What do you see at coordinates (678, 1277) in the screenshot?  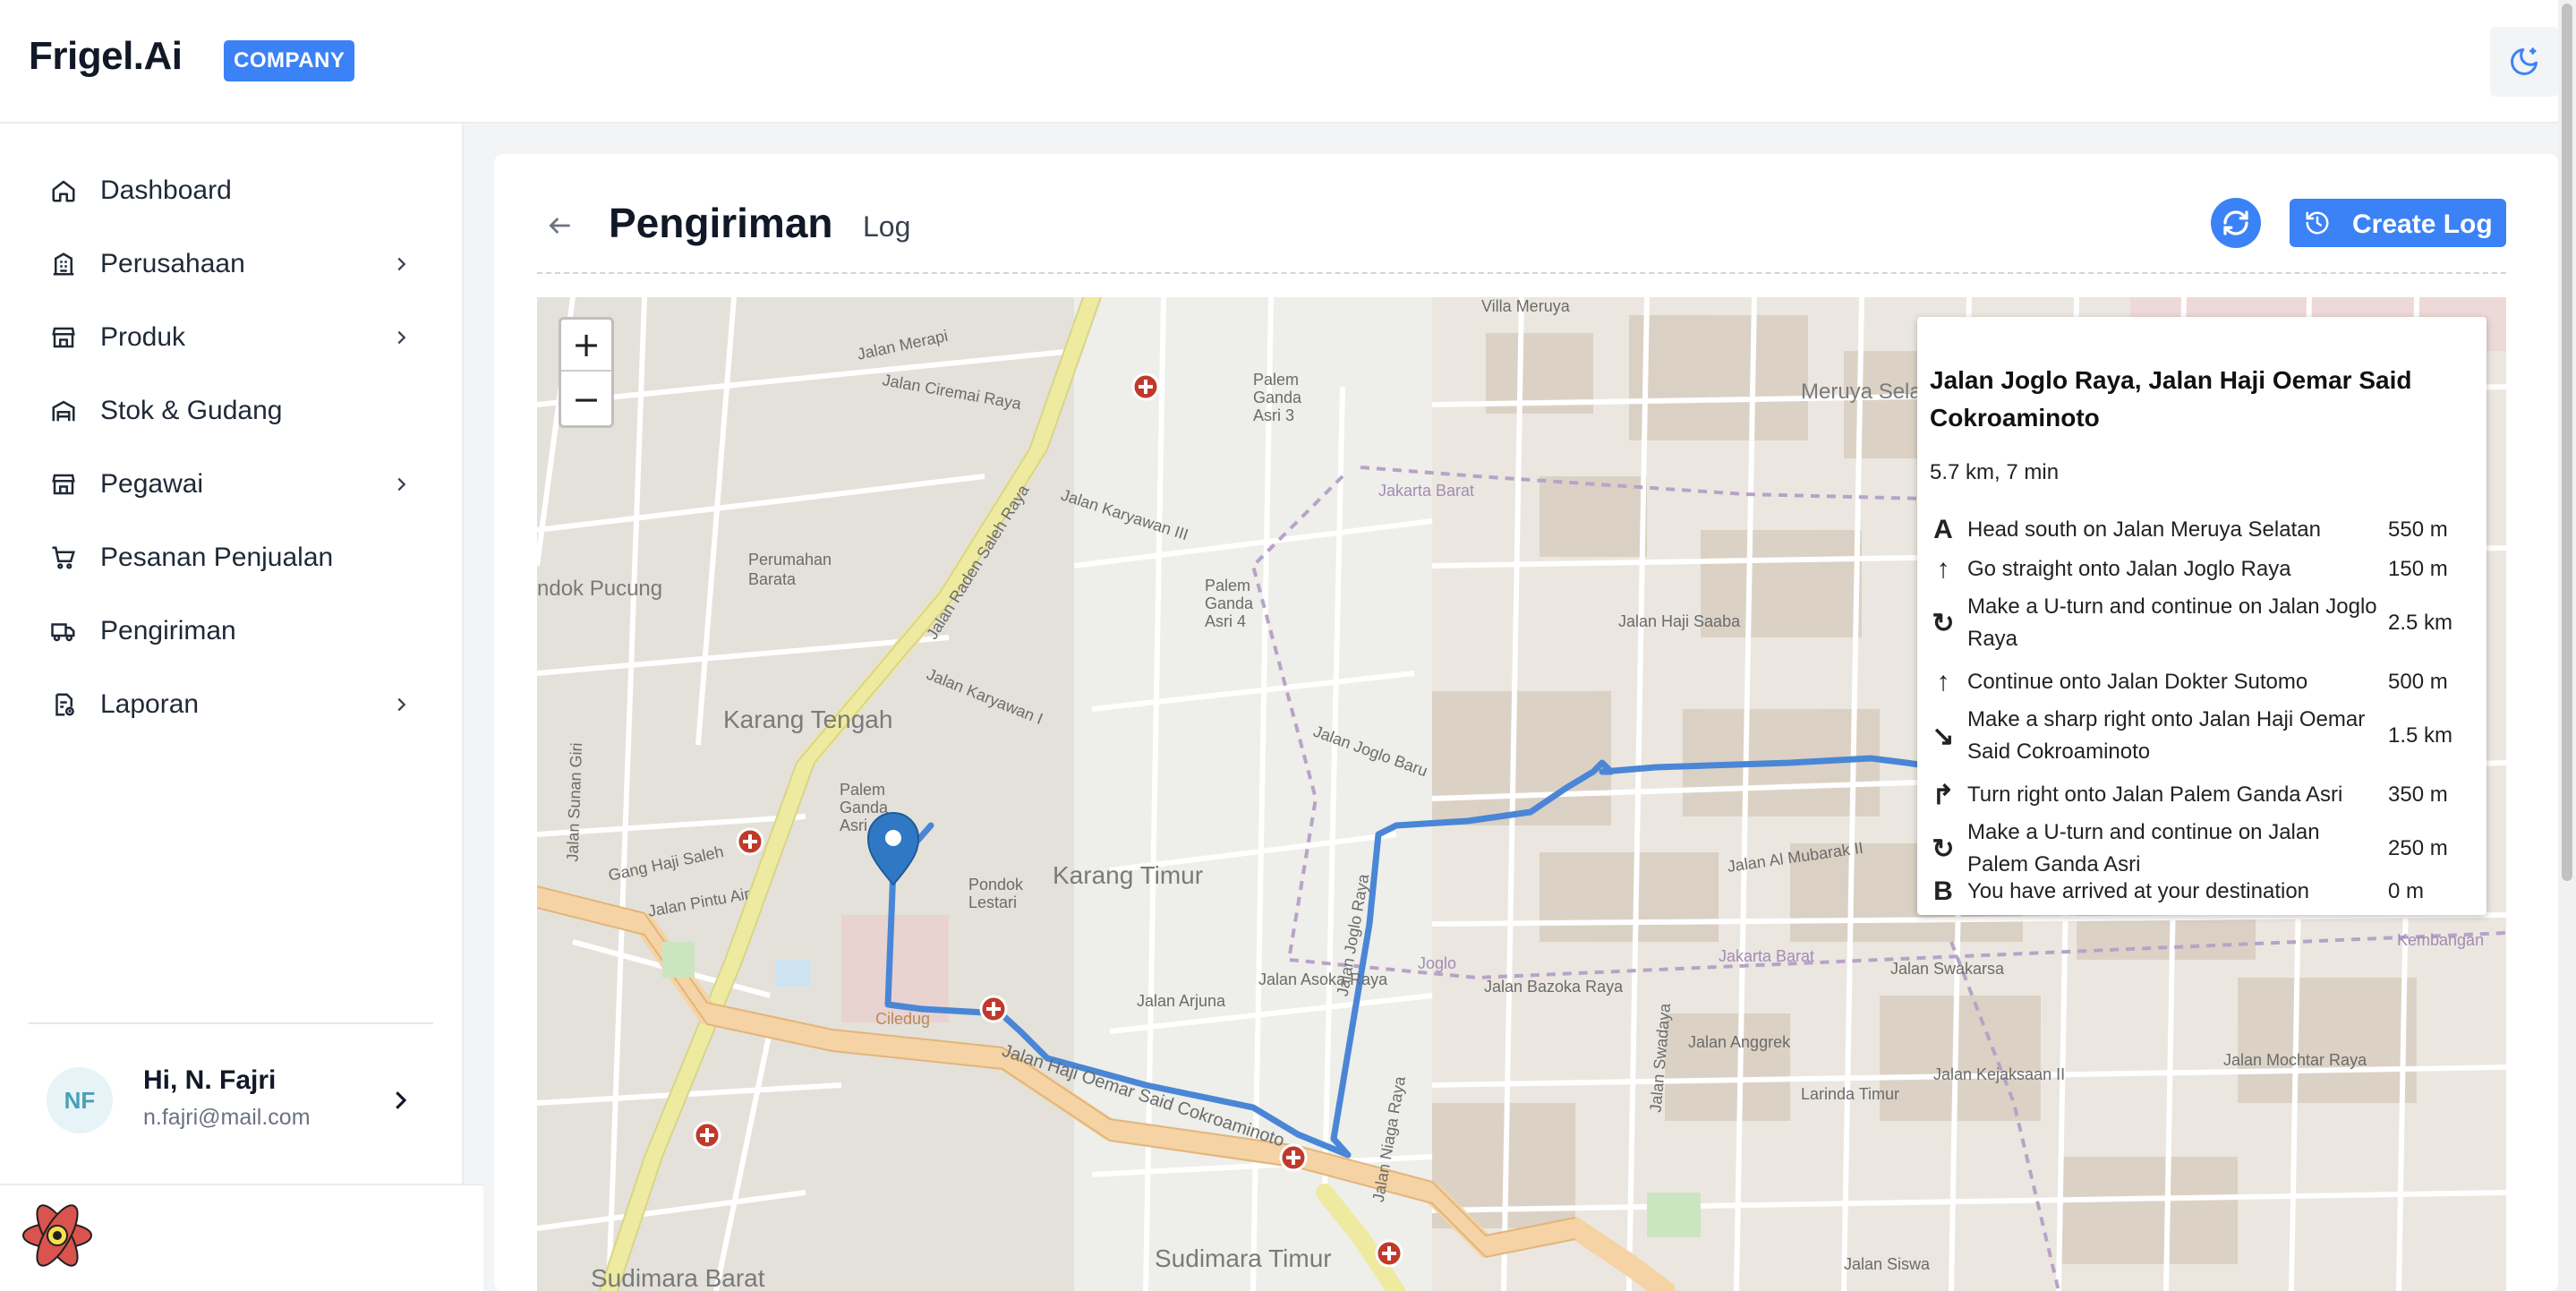 I see `map-label: Sudimara Barat` at bounding box center [678, 1277].